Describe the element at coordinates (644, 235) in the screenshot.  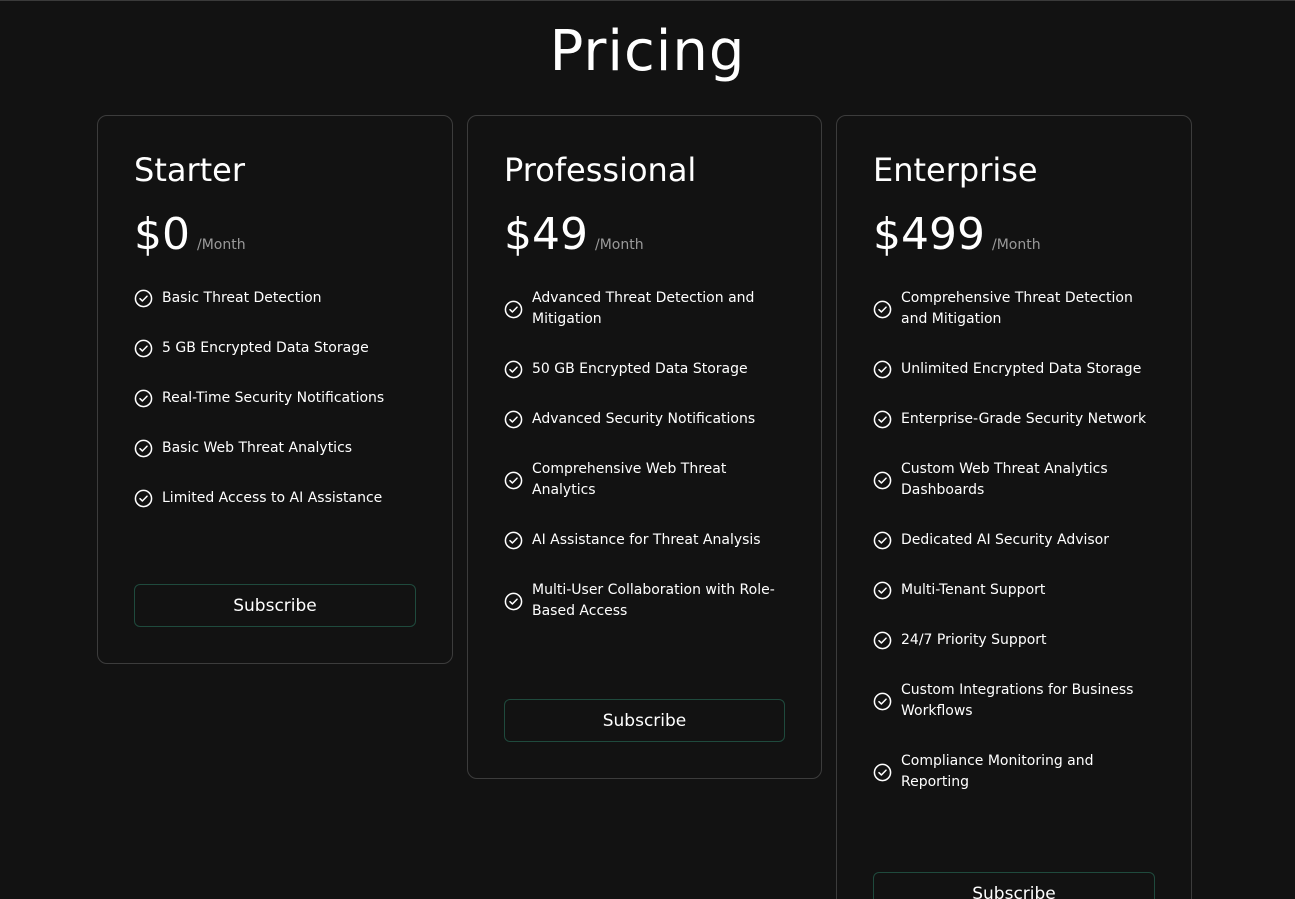
I see `price-row: $49 /Month` at that location.